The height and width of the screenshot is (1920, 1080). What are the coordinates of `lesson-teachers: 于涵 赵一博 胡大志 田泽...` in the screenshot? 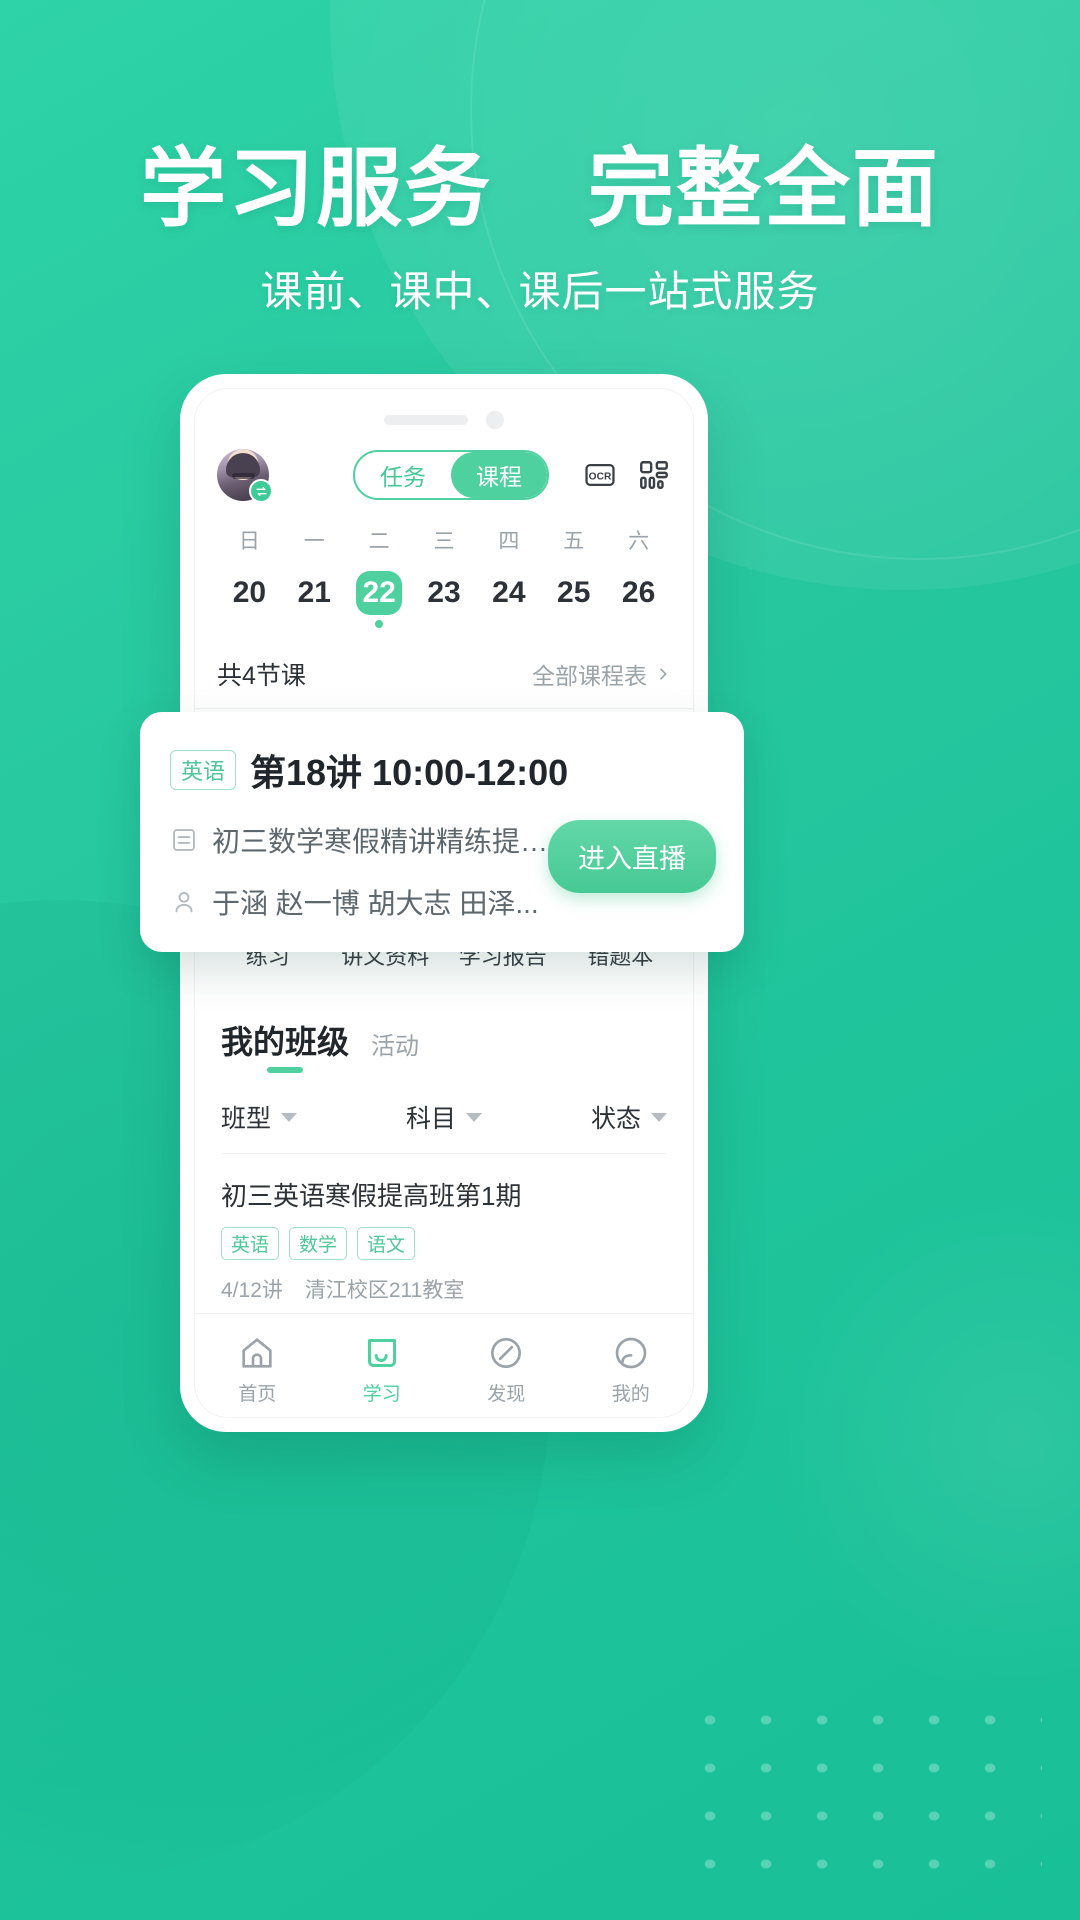 It's located at (375, 903).